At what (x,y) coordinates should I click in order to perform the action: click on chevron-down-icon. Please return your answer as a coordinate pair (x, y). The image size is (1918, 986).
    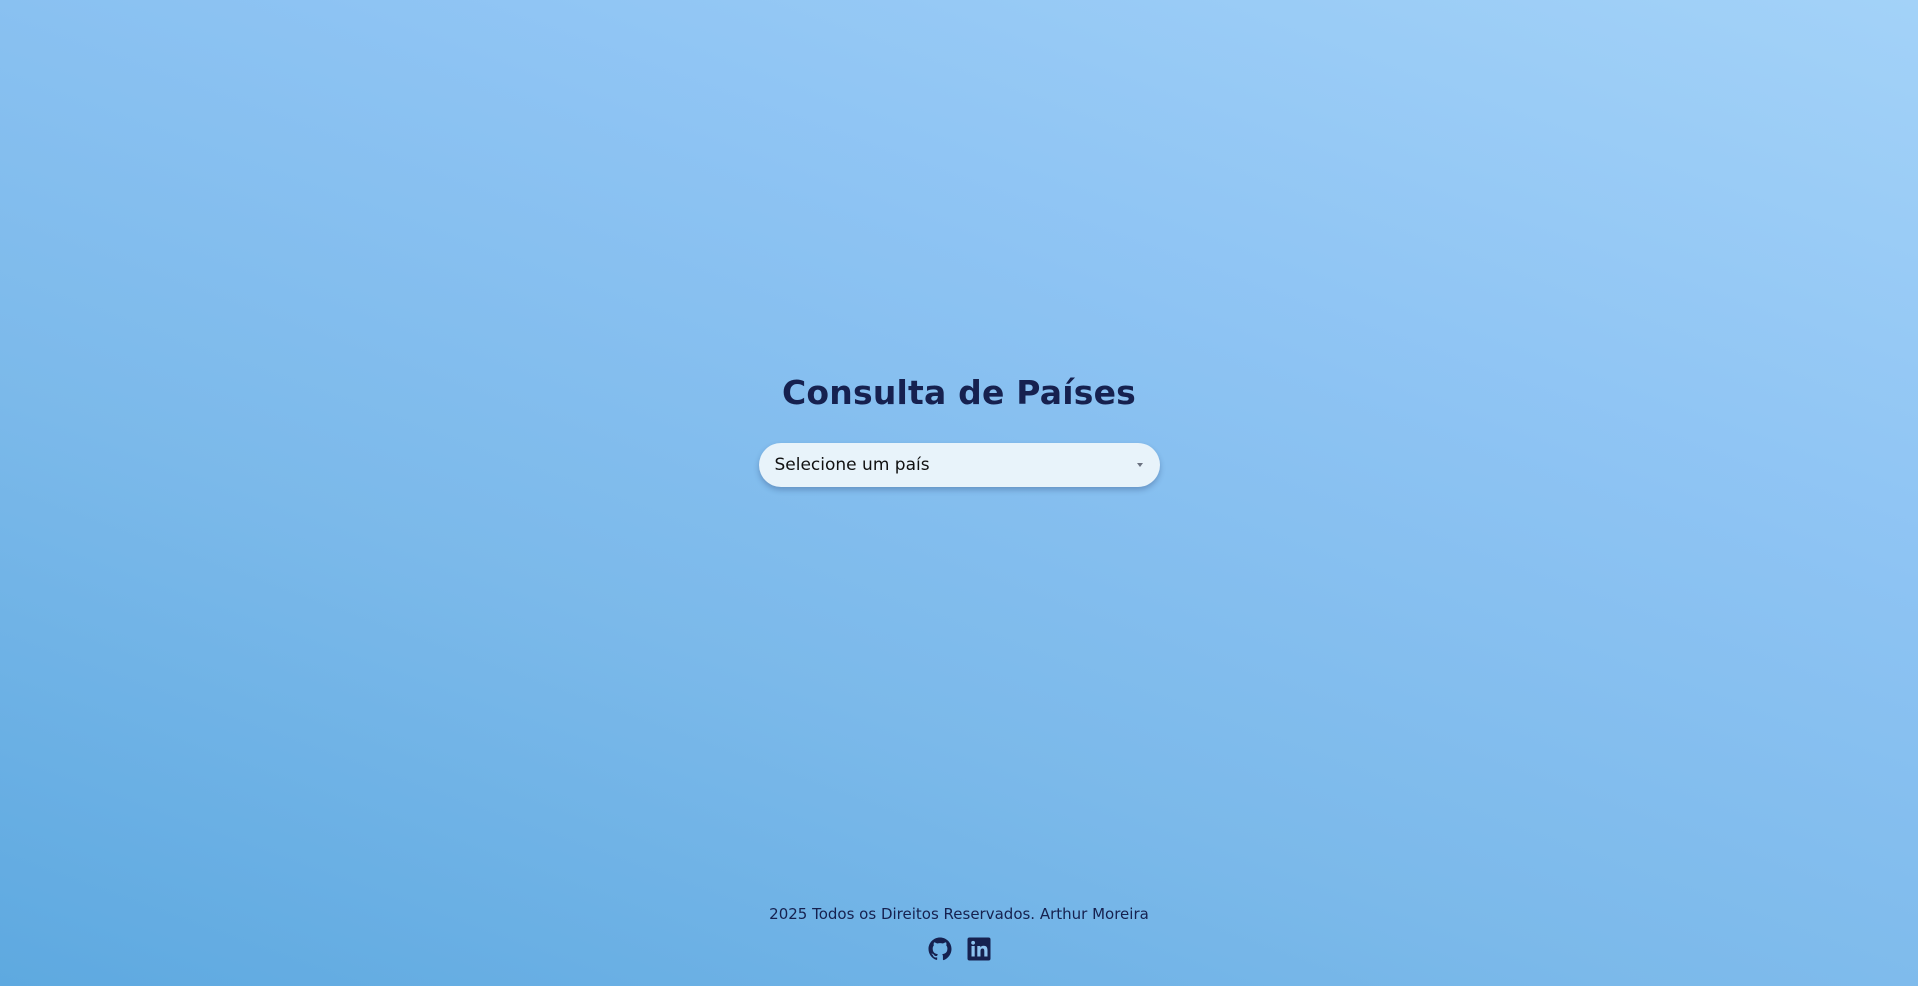
    Looking at the image, I should click on (1139, 465).